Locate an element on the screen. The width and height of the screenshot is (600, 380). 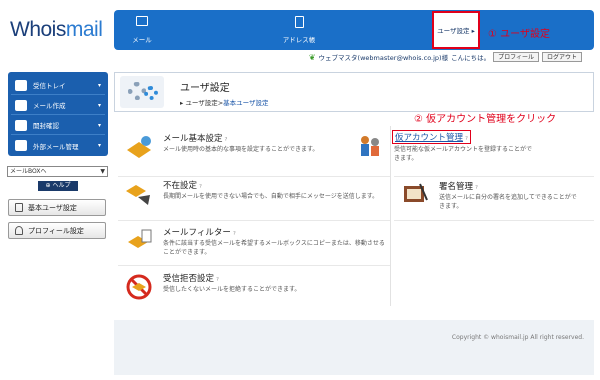
user-name: ウェブマスタ(webmaster@whois.co.jp)様 is located at coordinates (383, 58).